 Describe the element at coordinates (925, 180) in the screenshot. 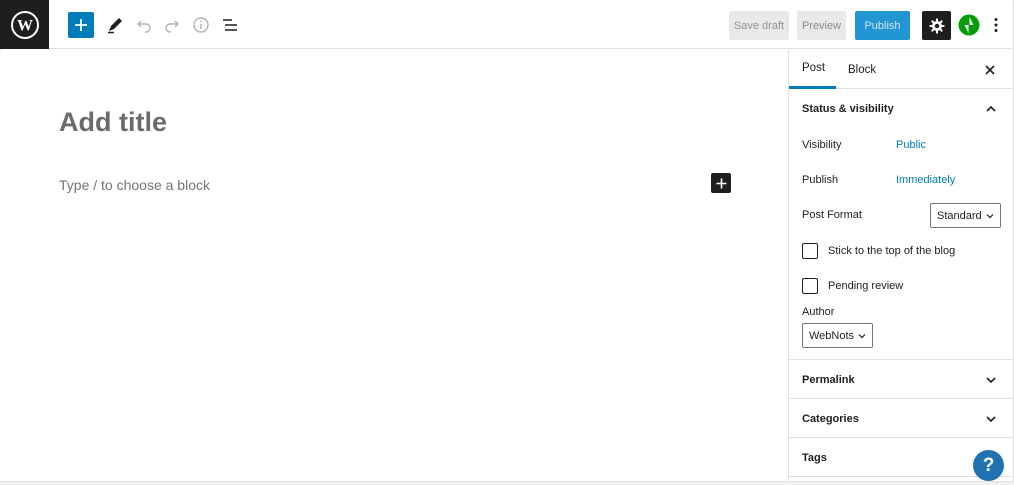

I see `publish-date-link: Immediately` at that location.